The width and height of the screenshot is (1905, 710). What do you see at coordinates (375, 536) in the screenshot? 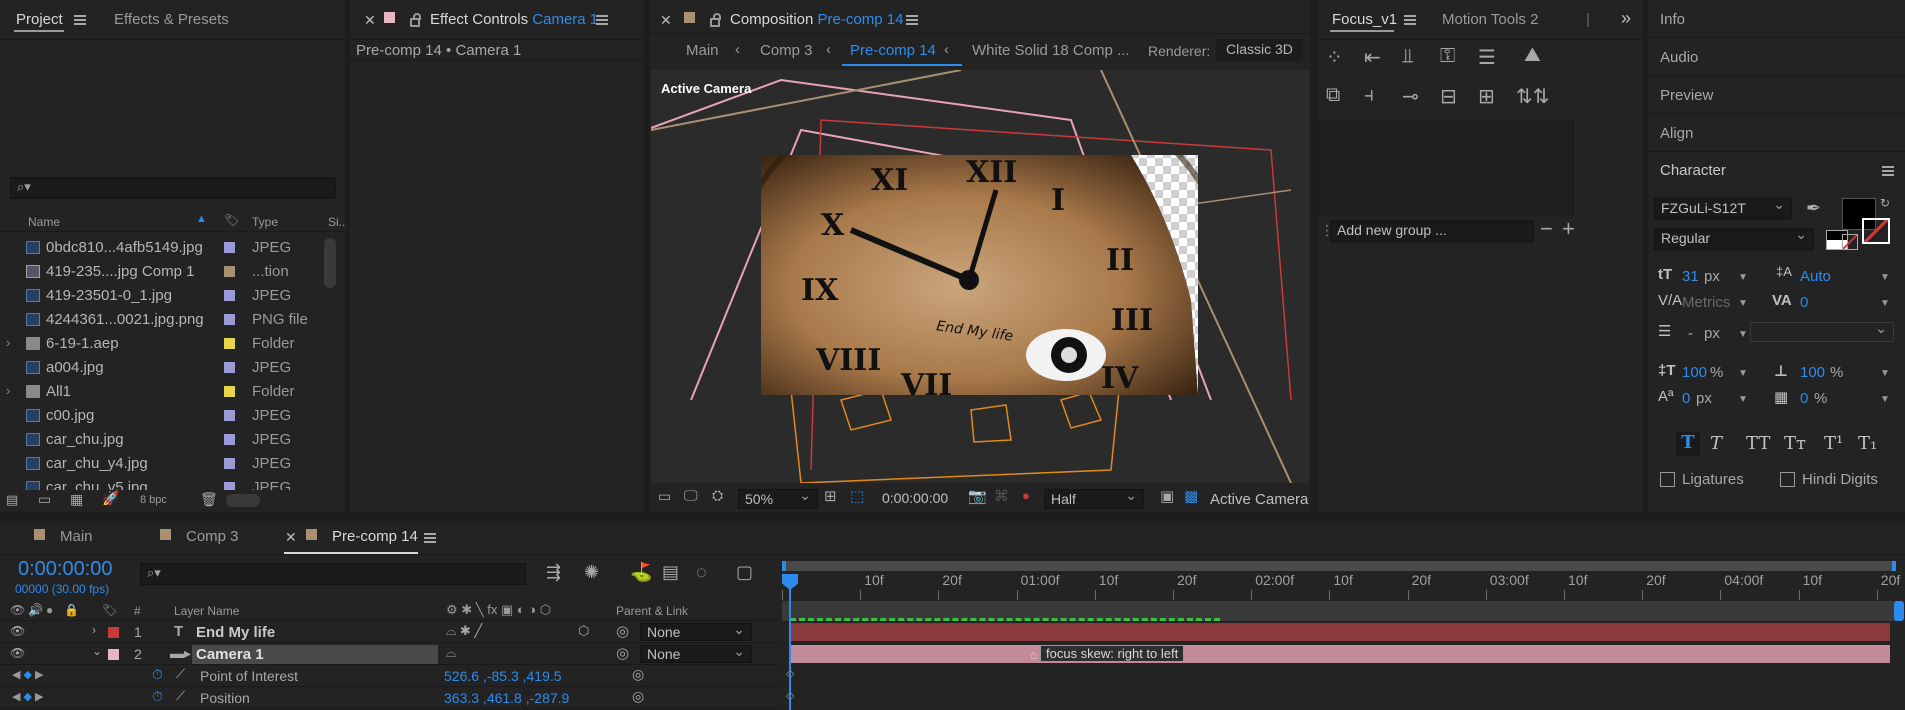
I see `tab-timeline-precomp14: Pre-comp 14` at bounding box center [375, 536].